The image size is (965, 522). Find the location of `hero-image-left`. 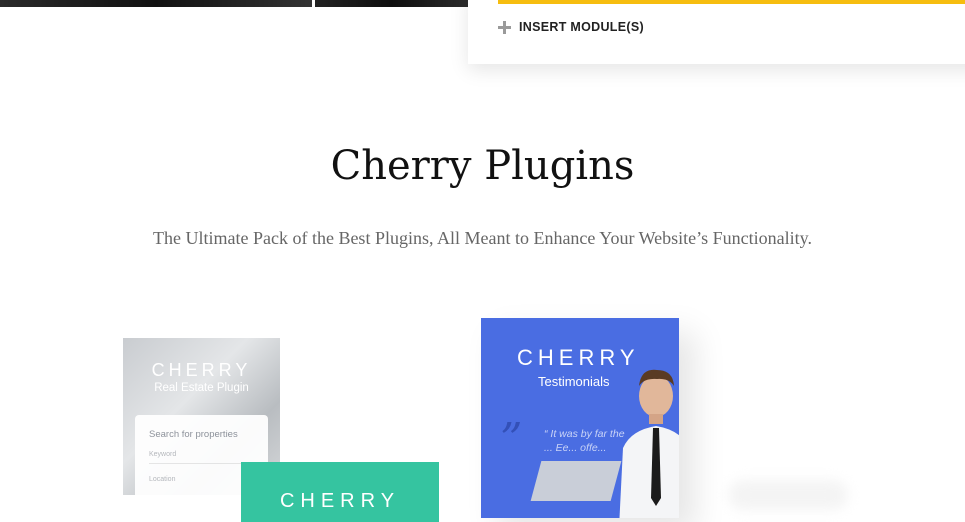

hero-image-left is located at coordinates (156, 3).